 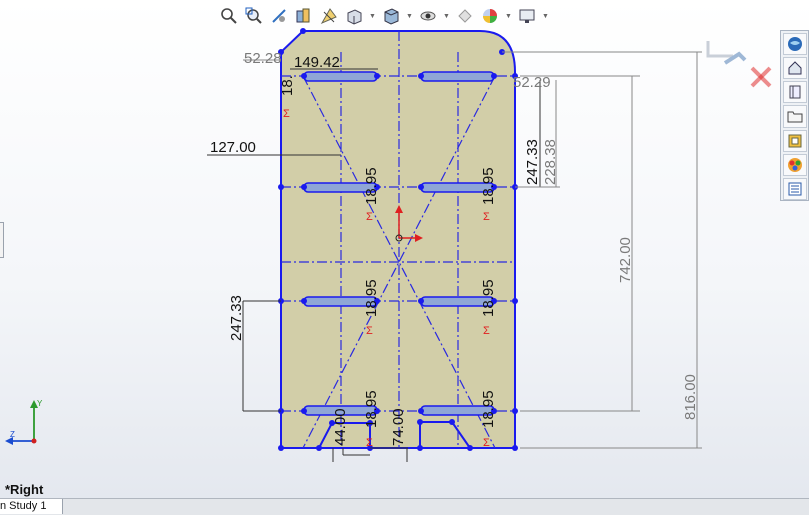 I want to click on open-folder-icon, so click(x=794, y=116).